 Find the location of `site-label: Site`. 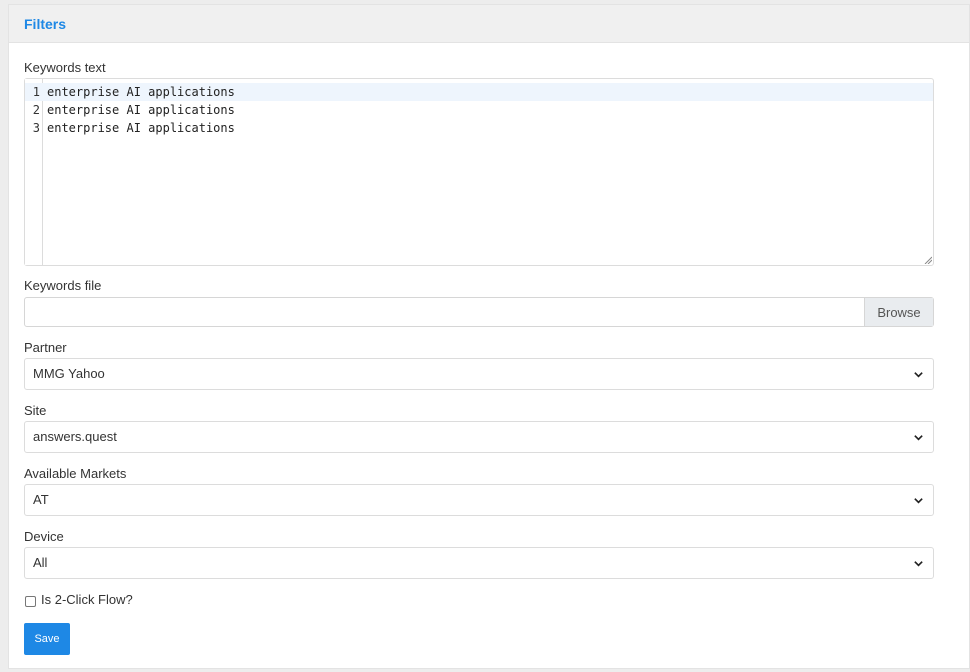

site-label: Site is located at coordinates (35, 410).